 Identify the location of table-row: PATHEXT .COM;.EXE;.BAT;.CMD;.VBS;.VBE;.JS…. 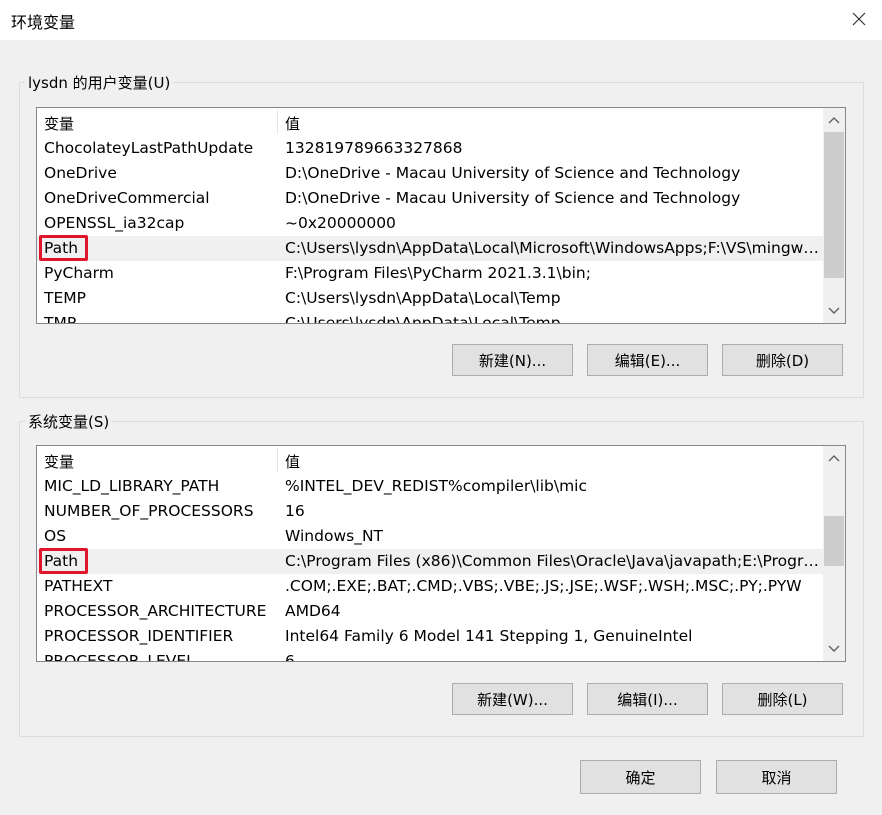
(430, 586).